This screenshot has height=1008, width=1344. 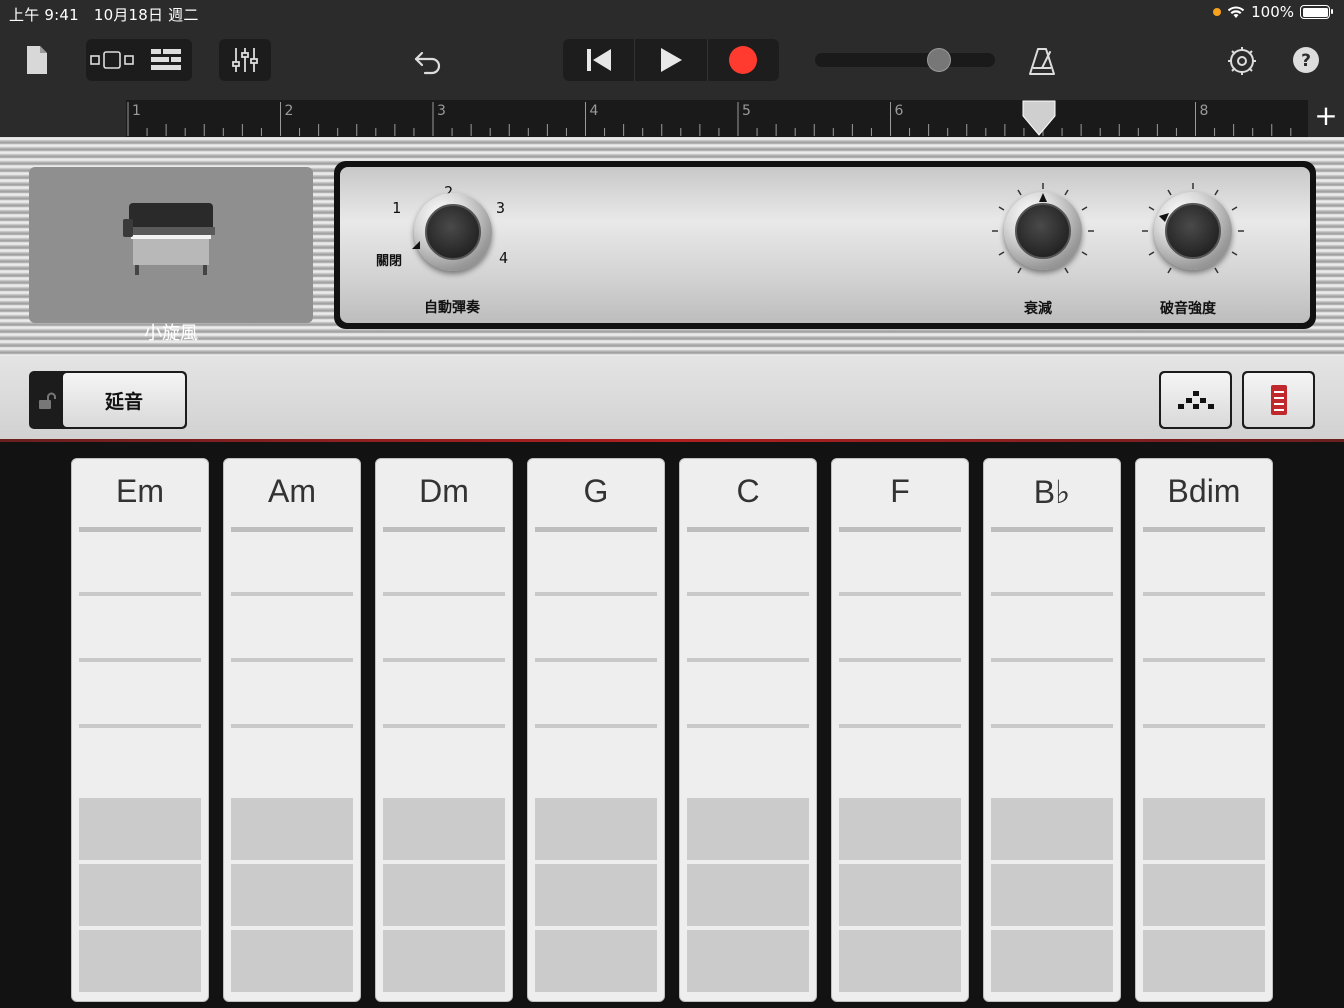 I want to click on arpeggiator-button, so click(x=1195, y=400).